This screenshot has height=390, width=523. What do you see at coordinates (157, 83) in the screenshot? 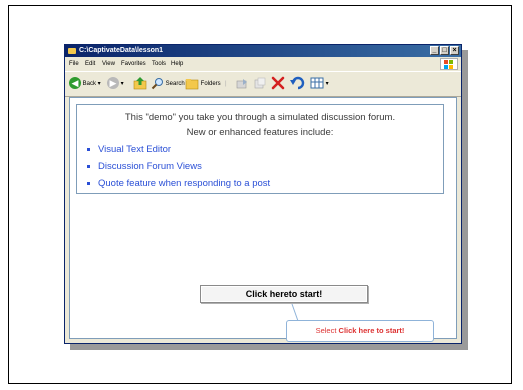
I see `search-icon` at bounding box center [157, 83].